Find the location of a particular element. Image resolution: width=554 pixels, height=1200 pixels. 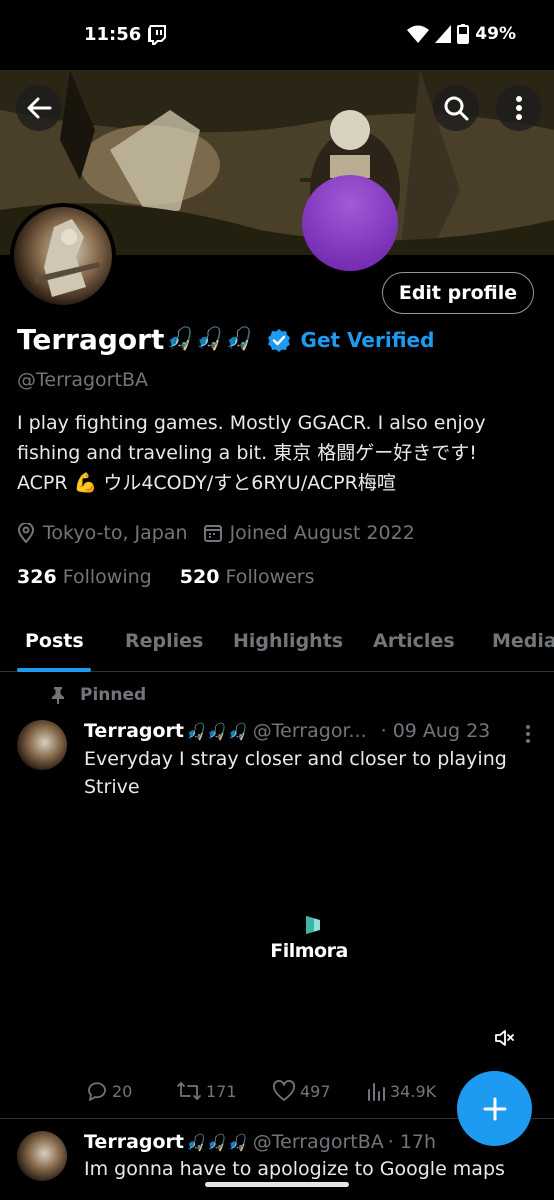

more-vertical-icon is located at coordinates (519, 108).